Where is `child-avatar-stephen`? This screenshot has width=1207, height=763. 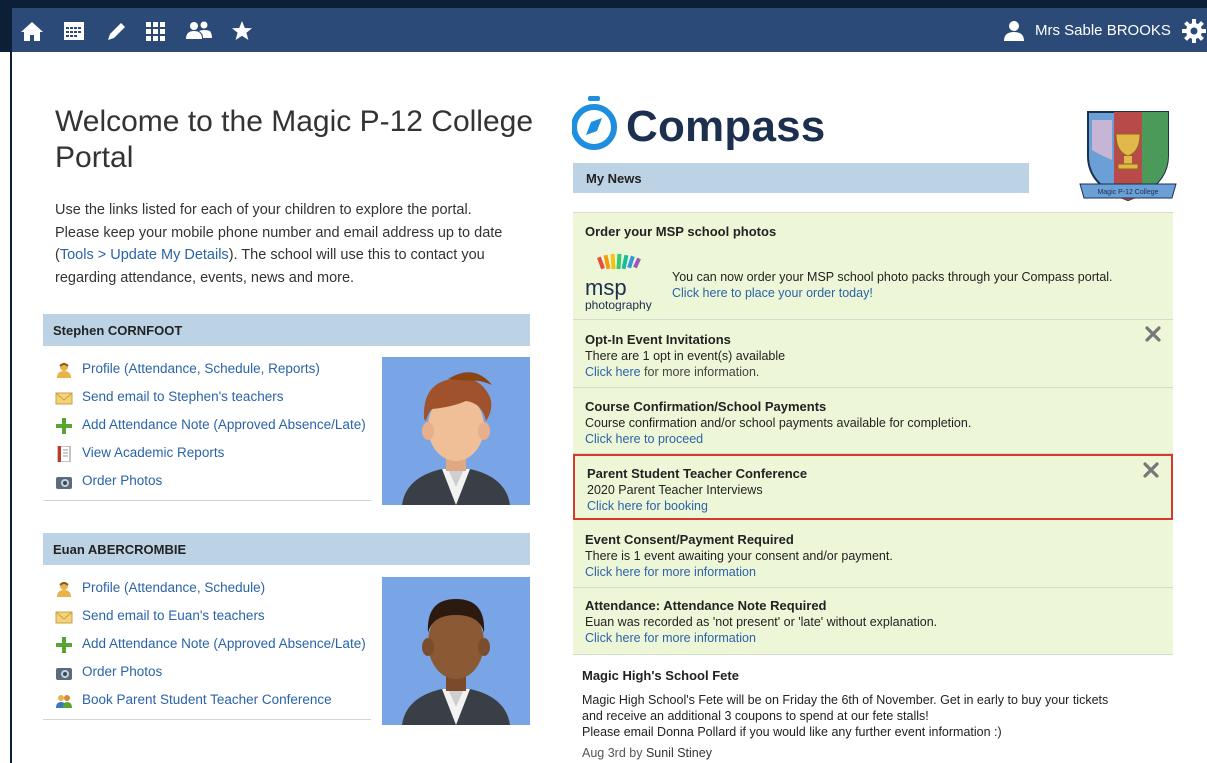
child-avatar-stephen is located at coordinates (456, 431).